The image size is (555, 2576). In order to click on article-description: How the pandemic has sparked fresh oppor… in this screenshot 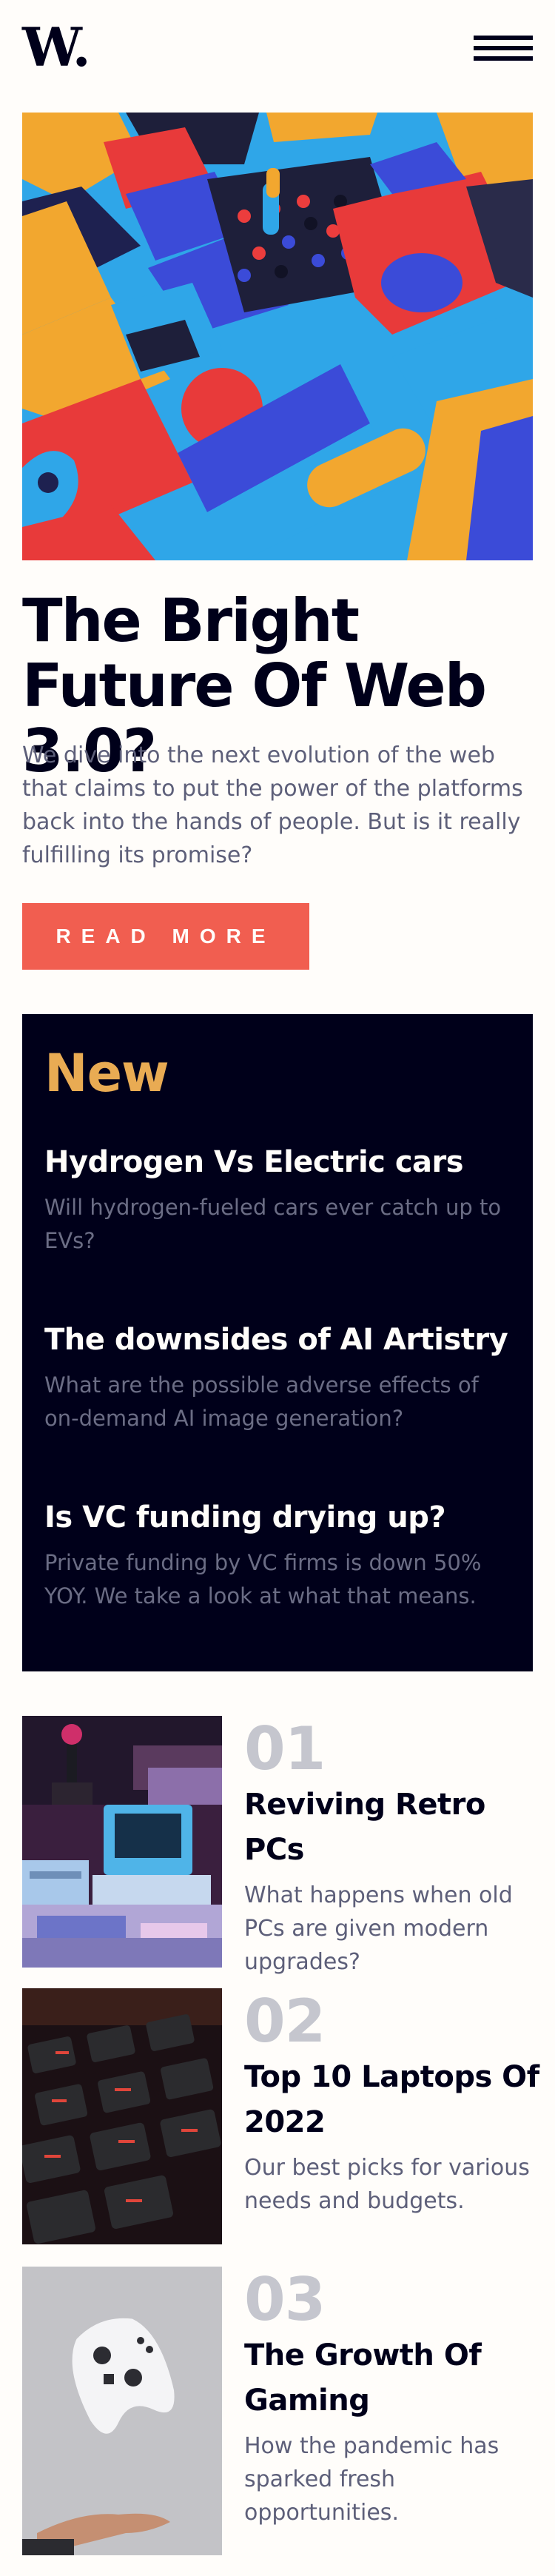, I will do `click(372, 2479)`.